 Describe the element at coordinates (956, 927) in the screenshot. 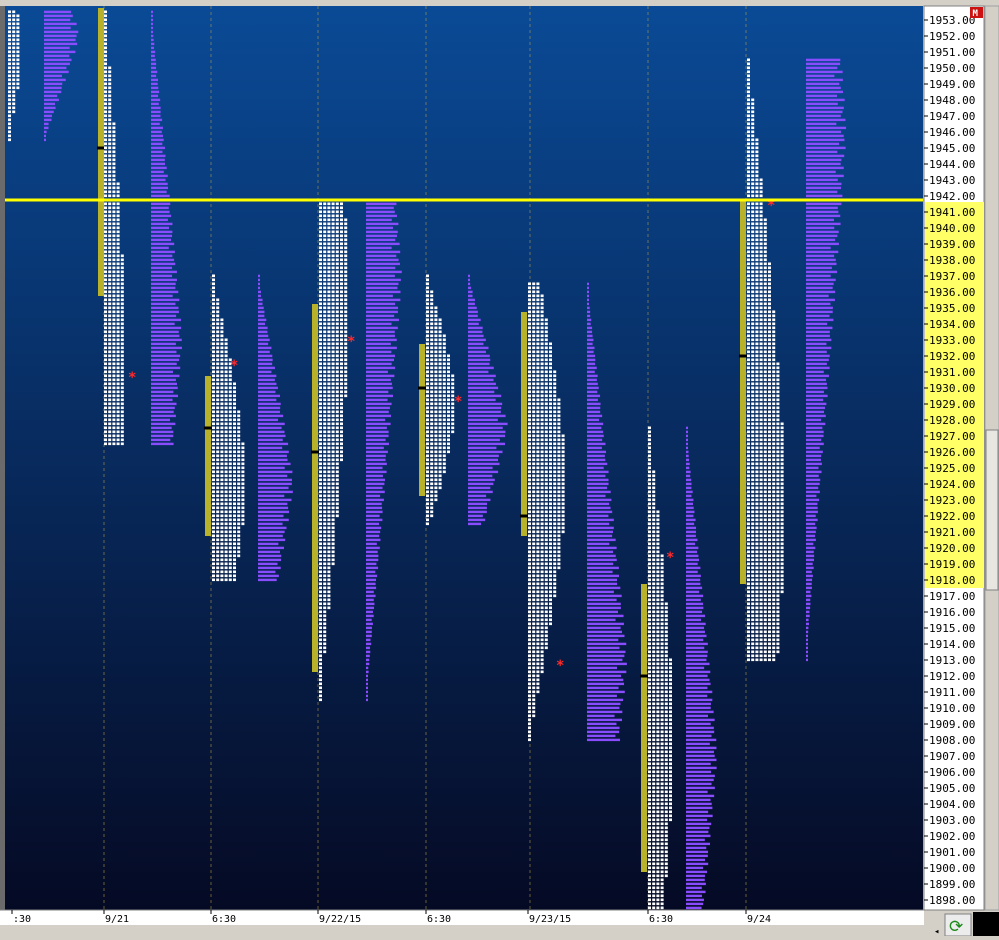

I see `refresh-icon: ⟳` at that location.